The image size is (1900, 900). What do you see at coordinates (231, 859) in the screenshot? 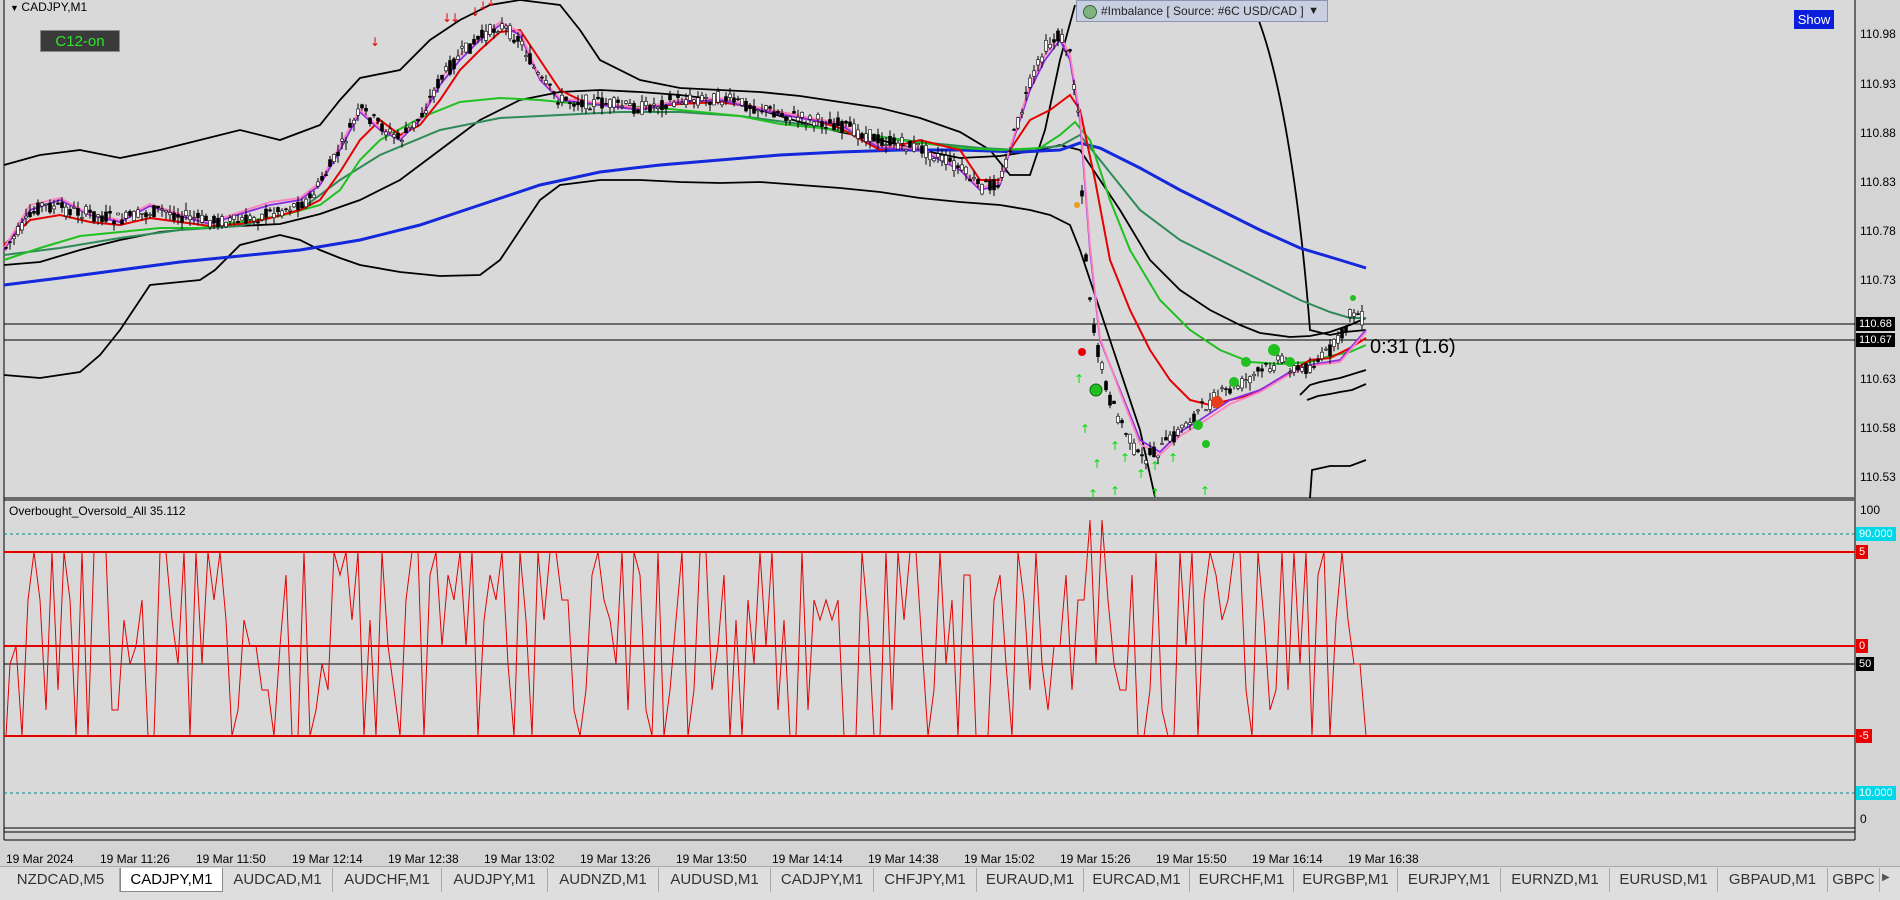
I see `time-tick: 19 Mar 11:50` at bounding box center [231, 859].